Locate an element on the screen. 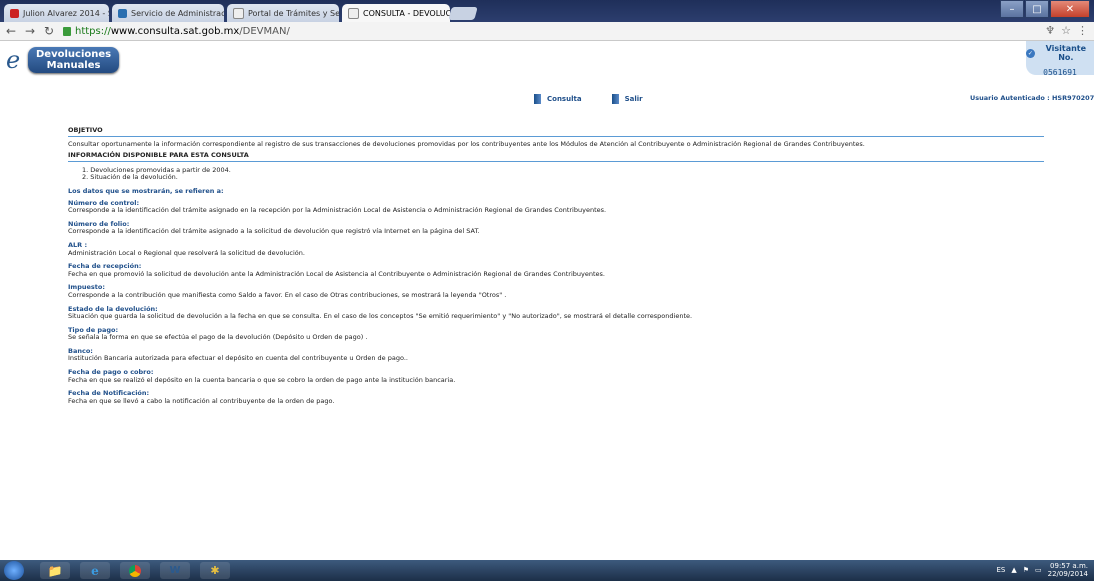 The height and width of the screenshot is (581, 1094). maximize-button: □ is located at coordinates (1037, 9).